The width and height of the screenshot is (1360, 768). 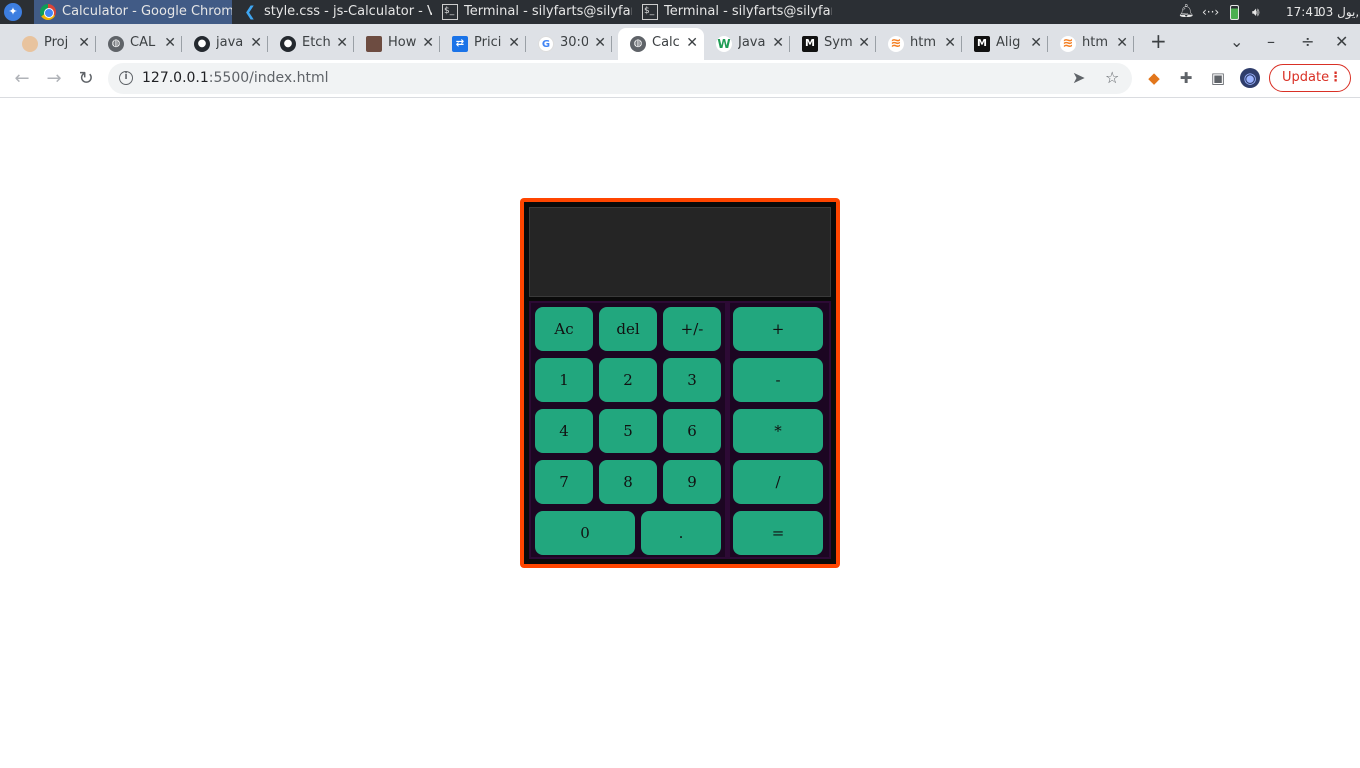 I want to click on side-panel-icon: ▣, so click(x=1218, y=78).